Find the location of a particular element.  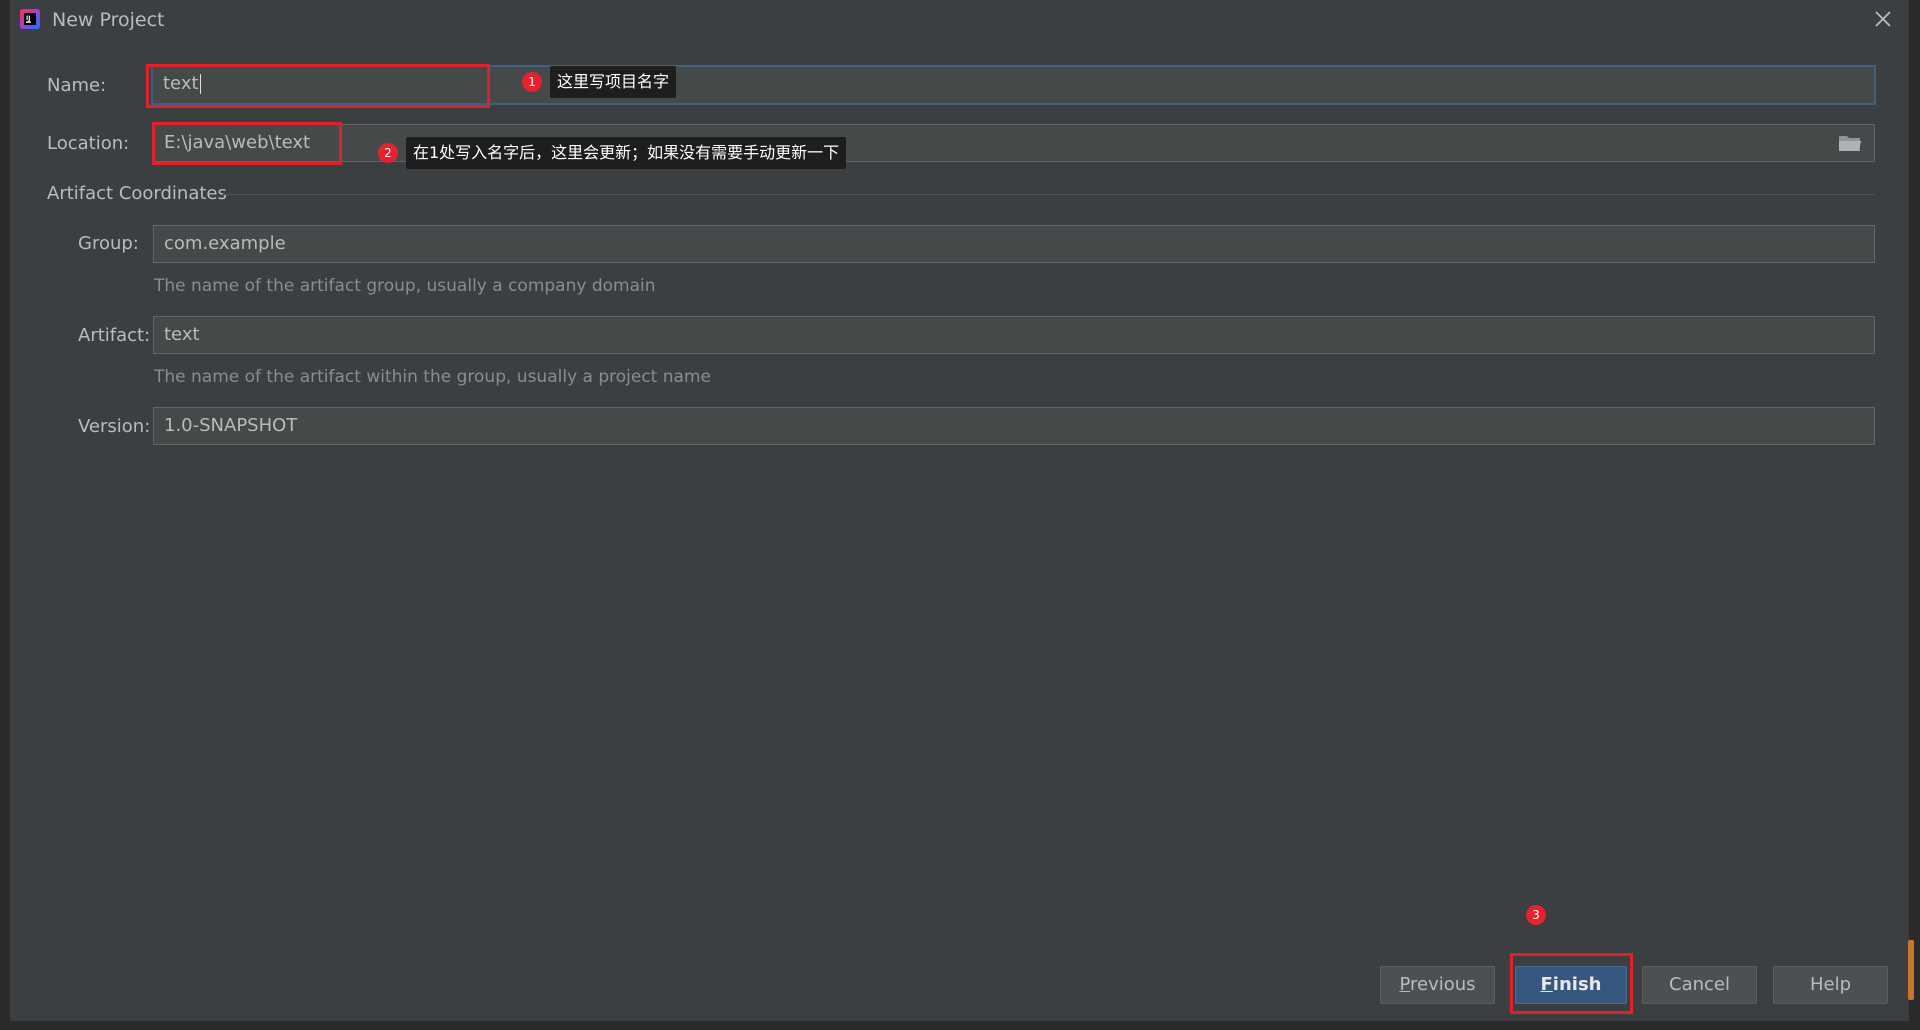

previous-label-rest: revious is located at coordinates (1443, 984).